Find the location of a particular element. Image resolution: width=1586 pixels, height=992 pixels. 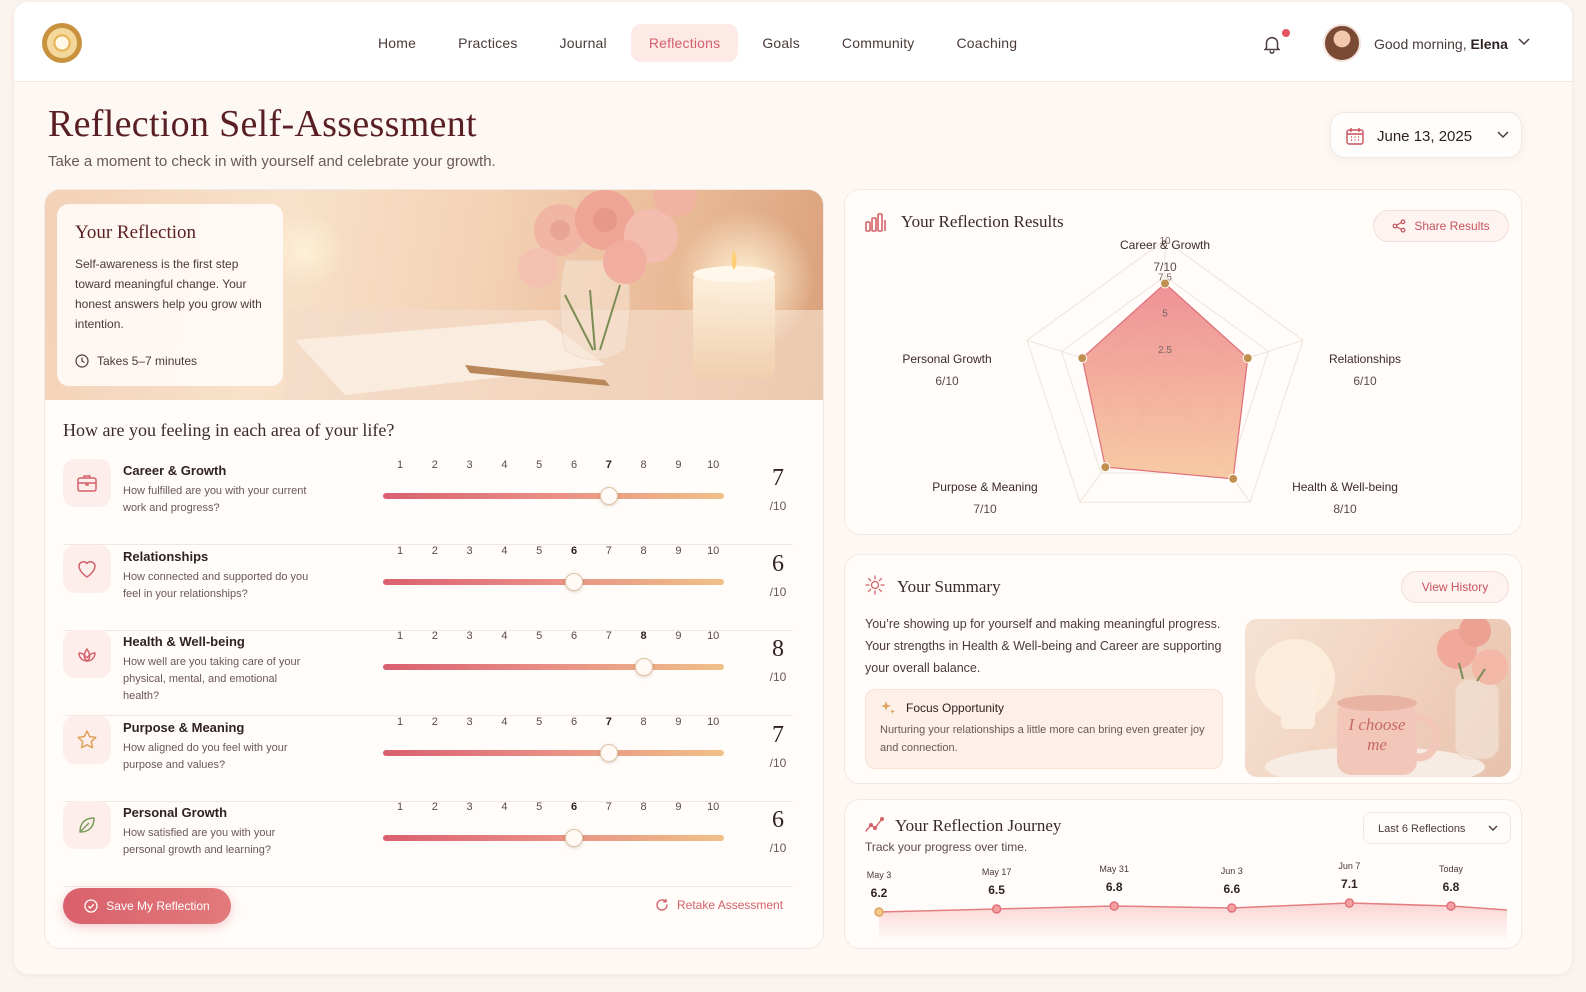

bell-icon is located at coordinates (1272, 44).